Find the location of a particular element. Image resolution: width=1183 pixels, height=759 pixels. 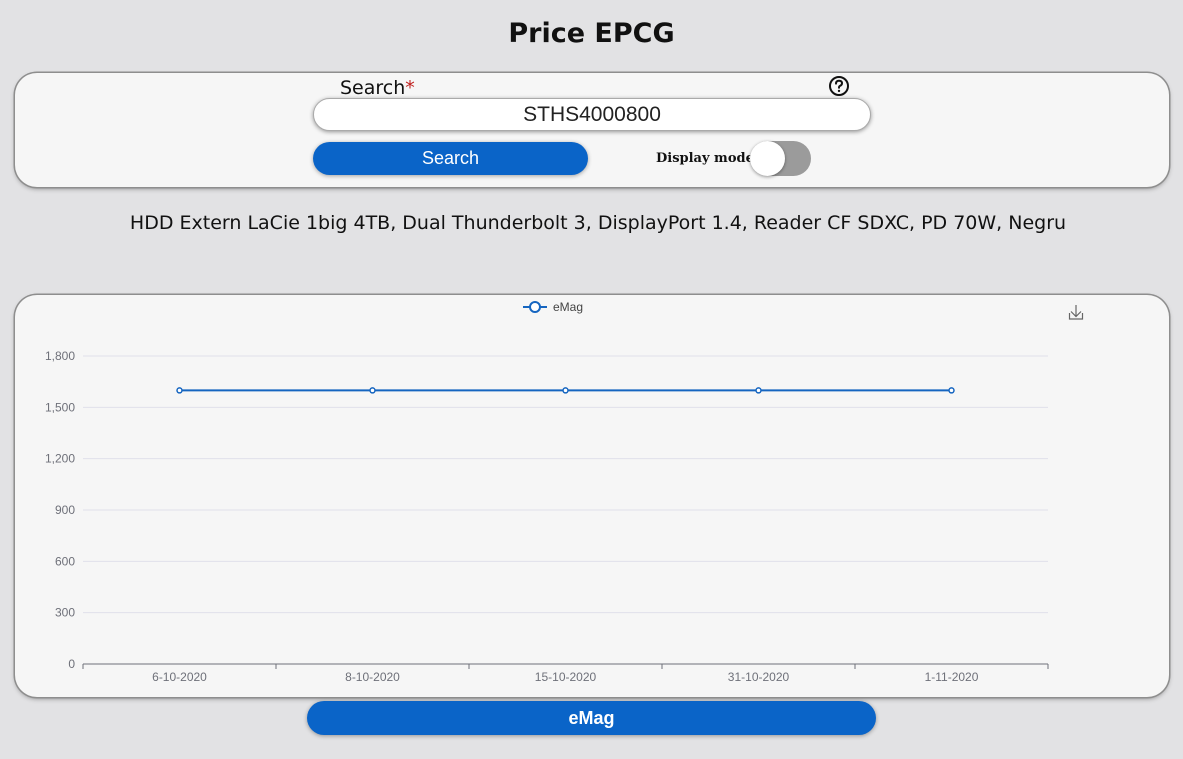

y-tick-label: 1,500 is located at coordinates (60, 407).